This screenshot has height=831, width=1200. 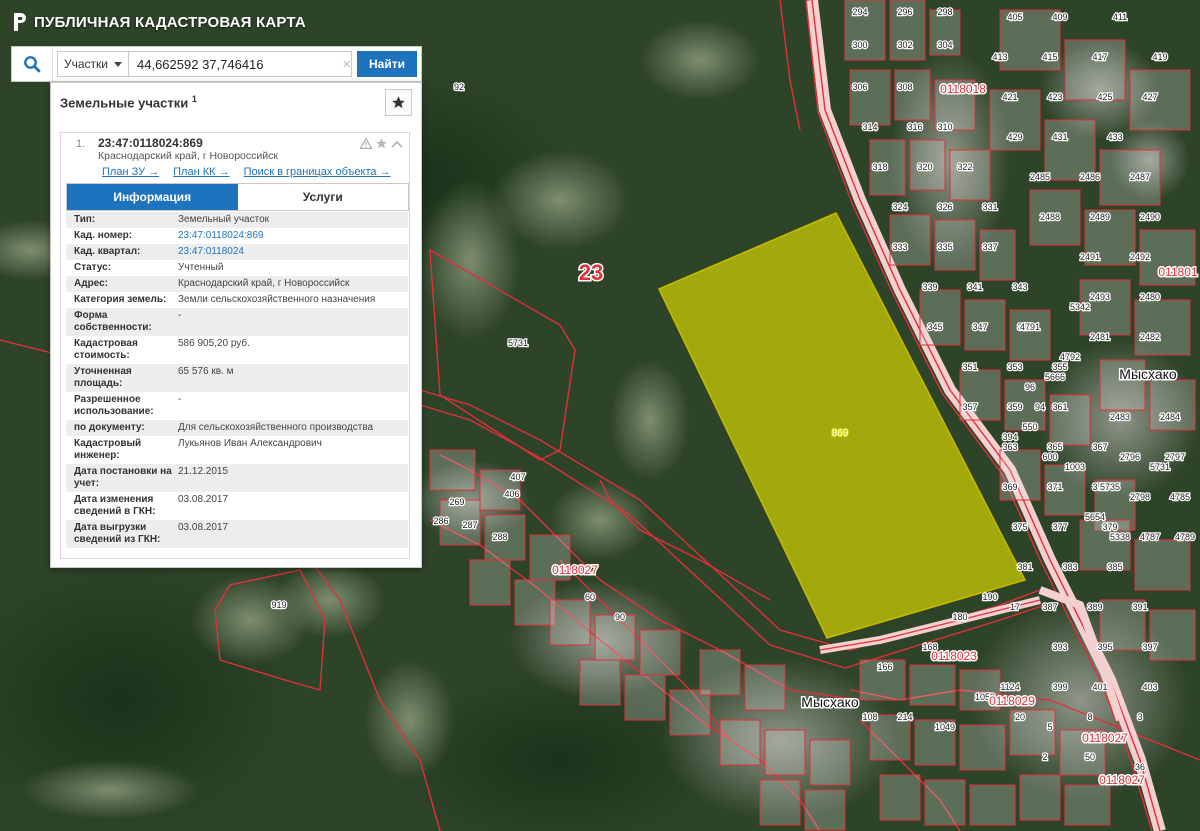 I want to click on plan-zu-link: План ЗУ →, so click(x=130, y=172).